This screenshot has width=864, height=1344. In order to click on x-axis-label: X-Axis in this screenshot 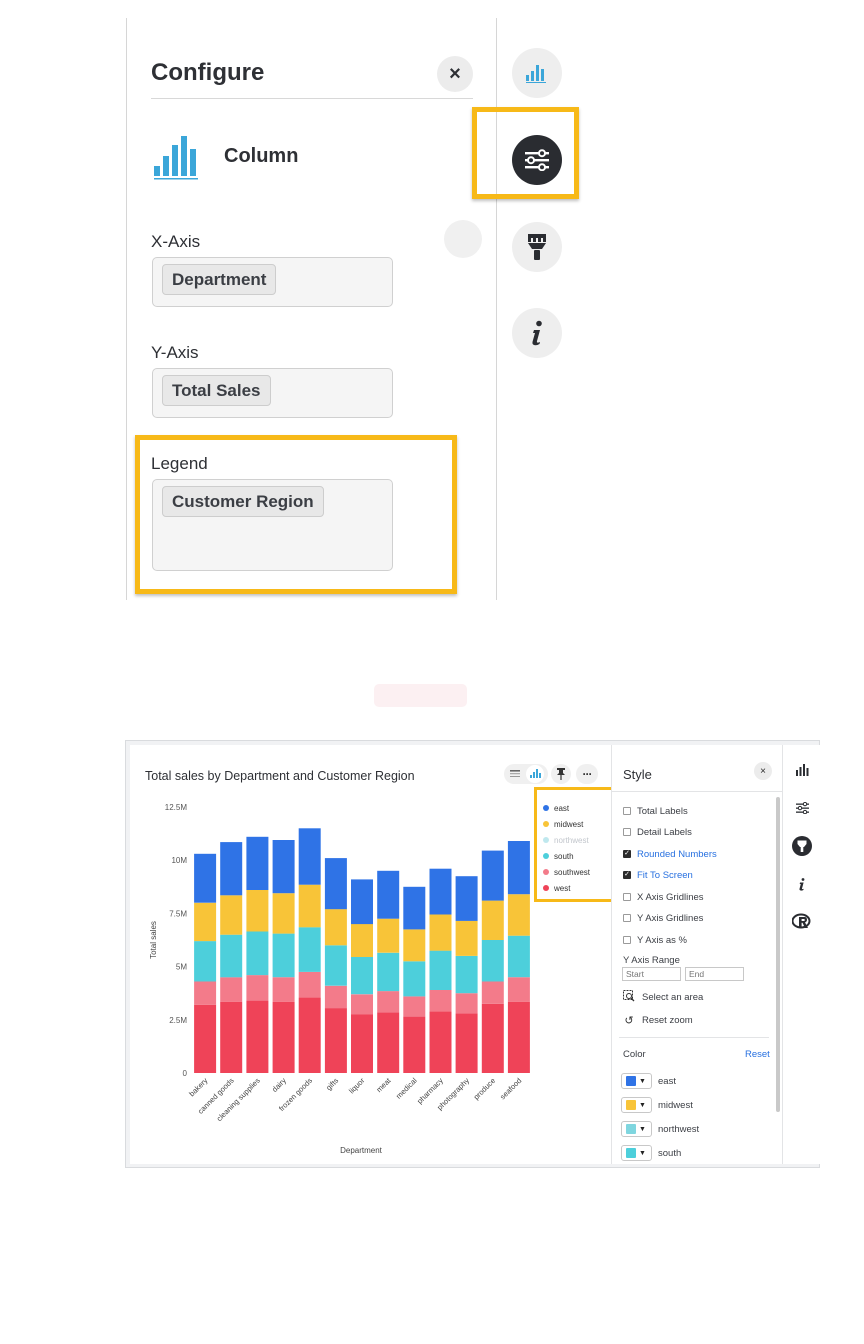, I will do `click(176, 241)`.